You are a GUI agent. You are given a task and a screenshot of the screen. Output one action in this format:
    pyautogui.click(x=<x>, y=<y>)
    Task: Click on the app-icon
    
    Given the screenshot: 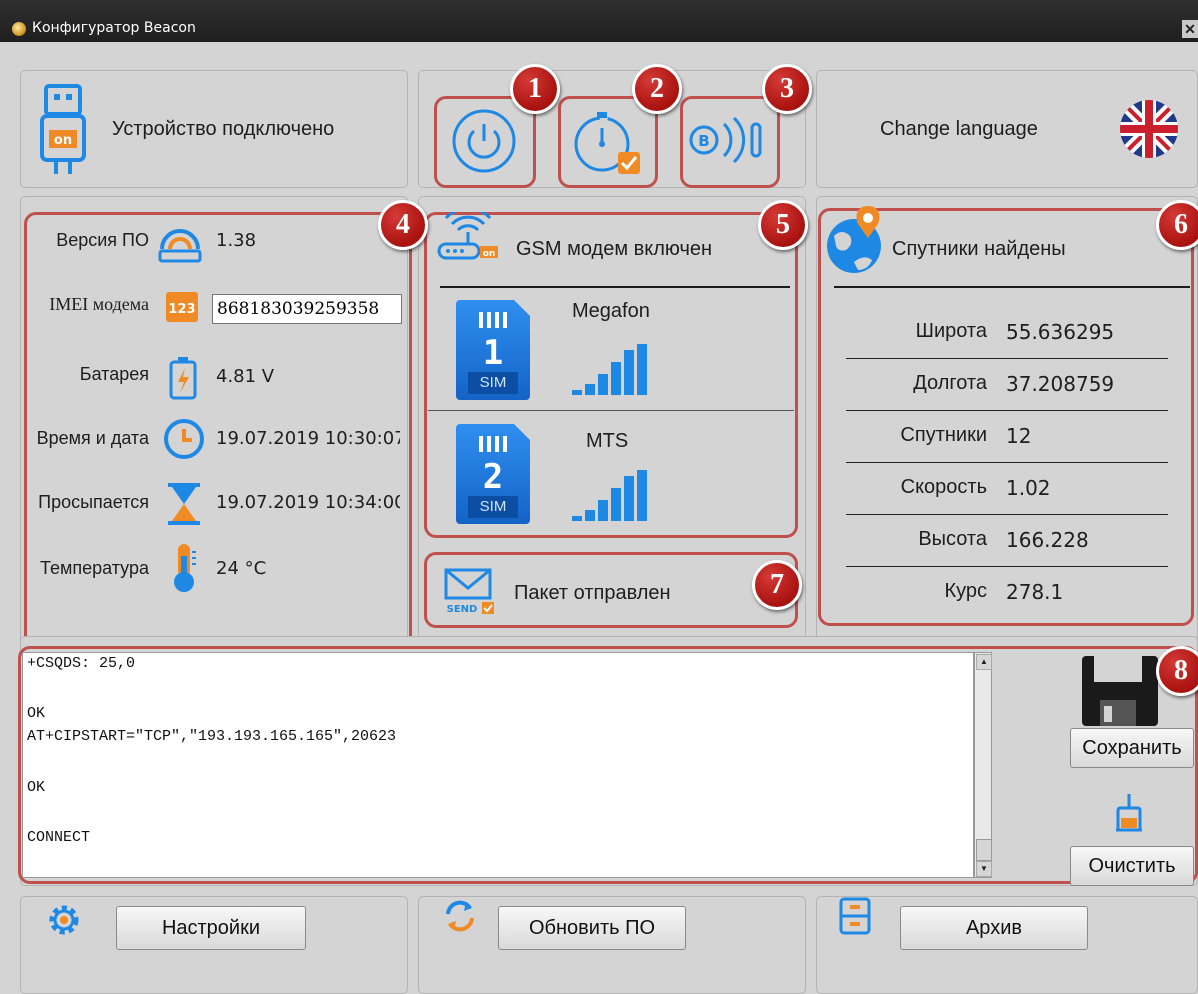 What is the action you would take?
    pyautogui.click(x=19, y=29)
    